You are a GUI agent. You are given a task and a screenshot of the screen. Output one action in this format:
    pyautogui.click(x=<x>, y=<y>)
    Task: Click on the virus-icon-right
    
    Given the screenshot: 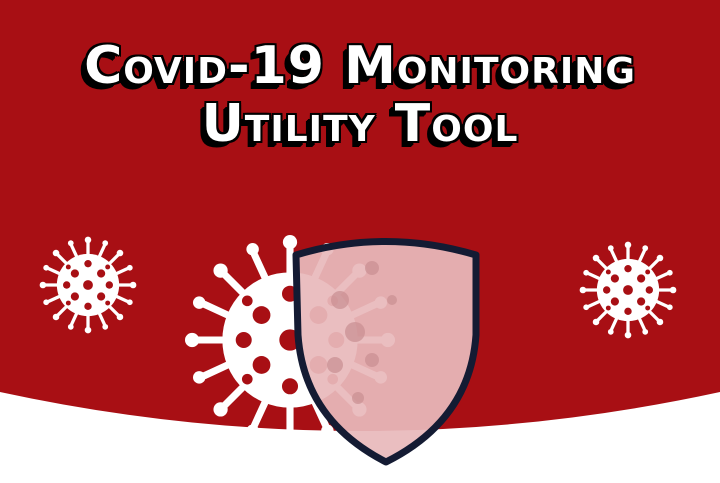 What is the action you would take?
    pyautogui.click(x=628, y=290)
    